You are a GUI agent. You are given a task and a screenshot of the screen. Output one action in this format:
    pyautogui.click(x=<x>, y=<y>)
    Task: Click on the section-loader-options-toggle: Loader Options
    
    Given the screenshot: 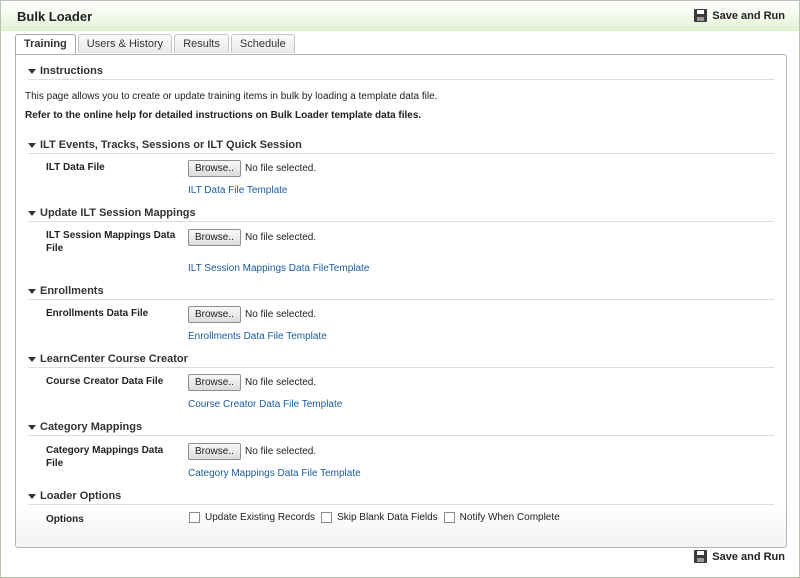 What is the action you would take?
    pyautogui.click(x=74, y=496)
    